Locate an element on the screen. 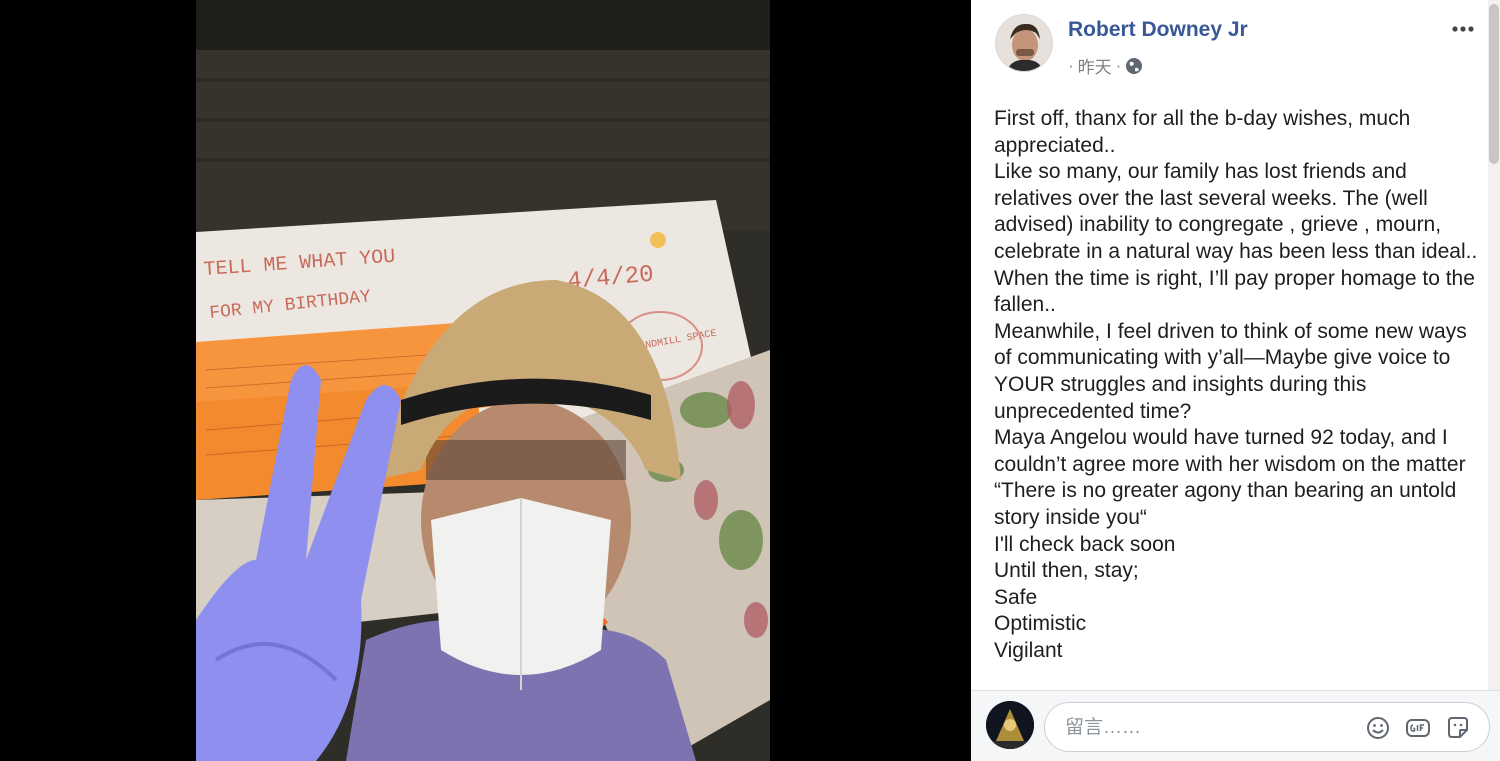  post-line: Optimistic is located at coordinates (1040, 624).